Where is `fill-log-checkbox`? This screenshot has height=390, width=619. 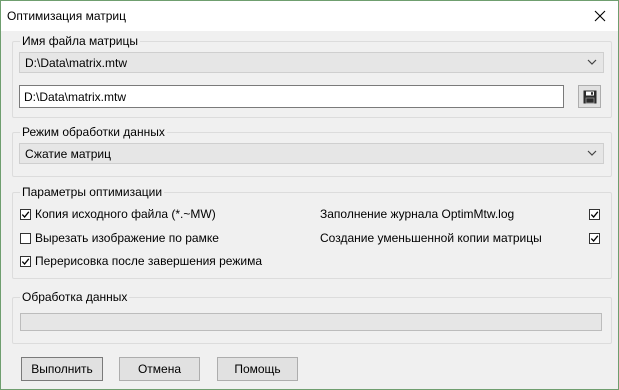
fill-log-checkbox is located at coordinates (594, 214).